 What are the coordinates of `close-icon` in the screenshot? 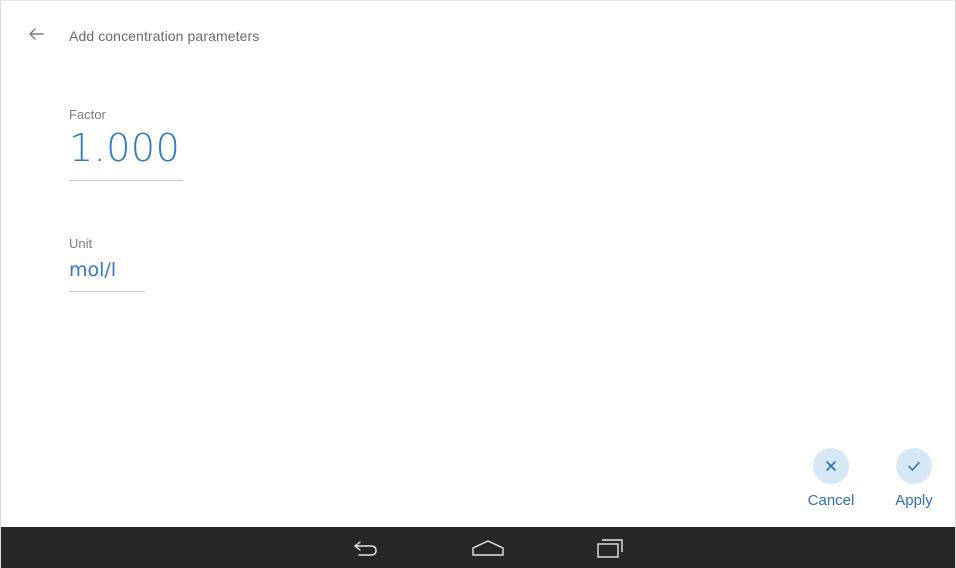 It's located at (831, 466).